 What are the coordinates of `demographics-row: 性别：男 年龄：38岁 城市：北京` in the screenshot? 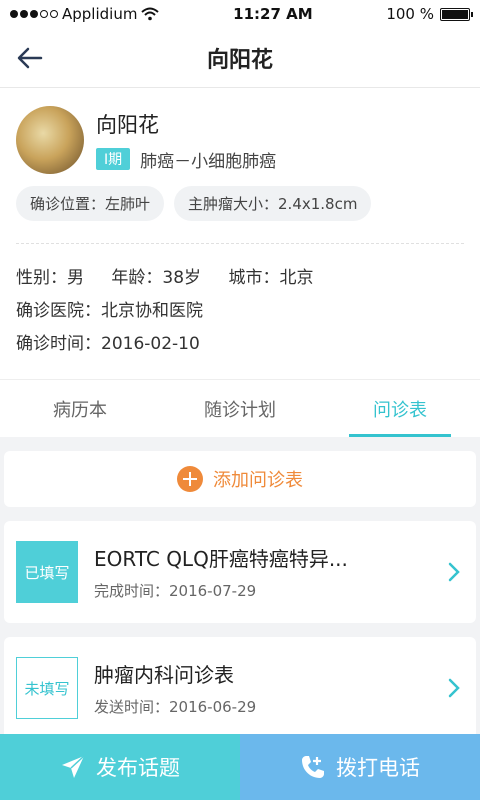 It's located at (240, 278).